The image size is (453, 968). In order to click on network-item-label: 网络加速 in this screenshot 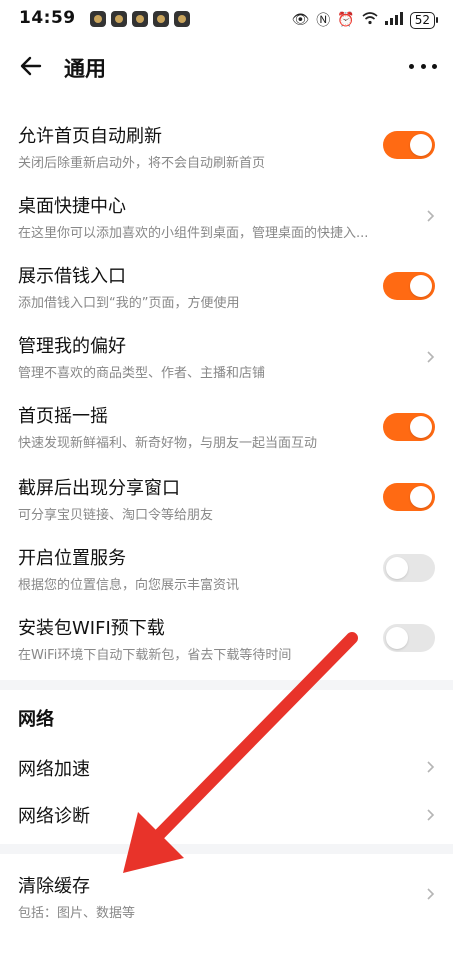, I will do `click(54, 769)`.